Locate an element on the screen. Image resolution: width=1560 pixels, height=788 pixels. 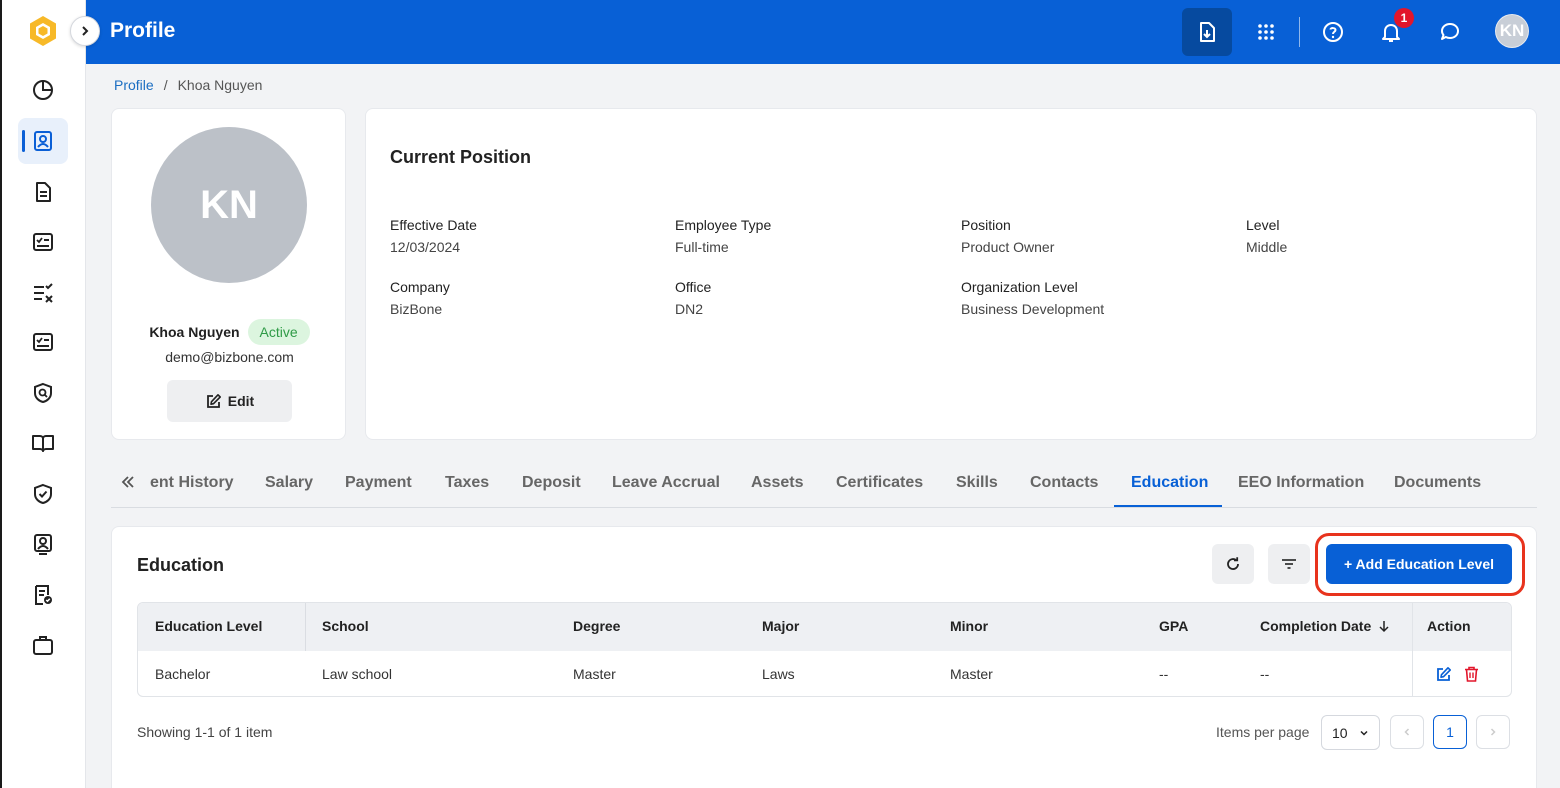
book-icon is located at coordinates (43, 443).